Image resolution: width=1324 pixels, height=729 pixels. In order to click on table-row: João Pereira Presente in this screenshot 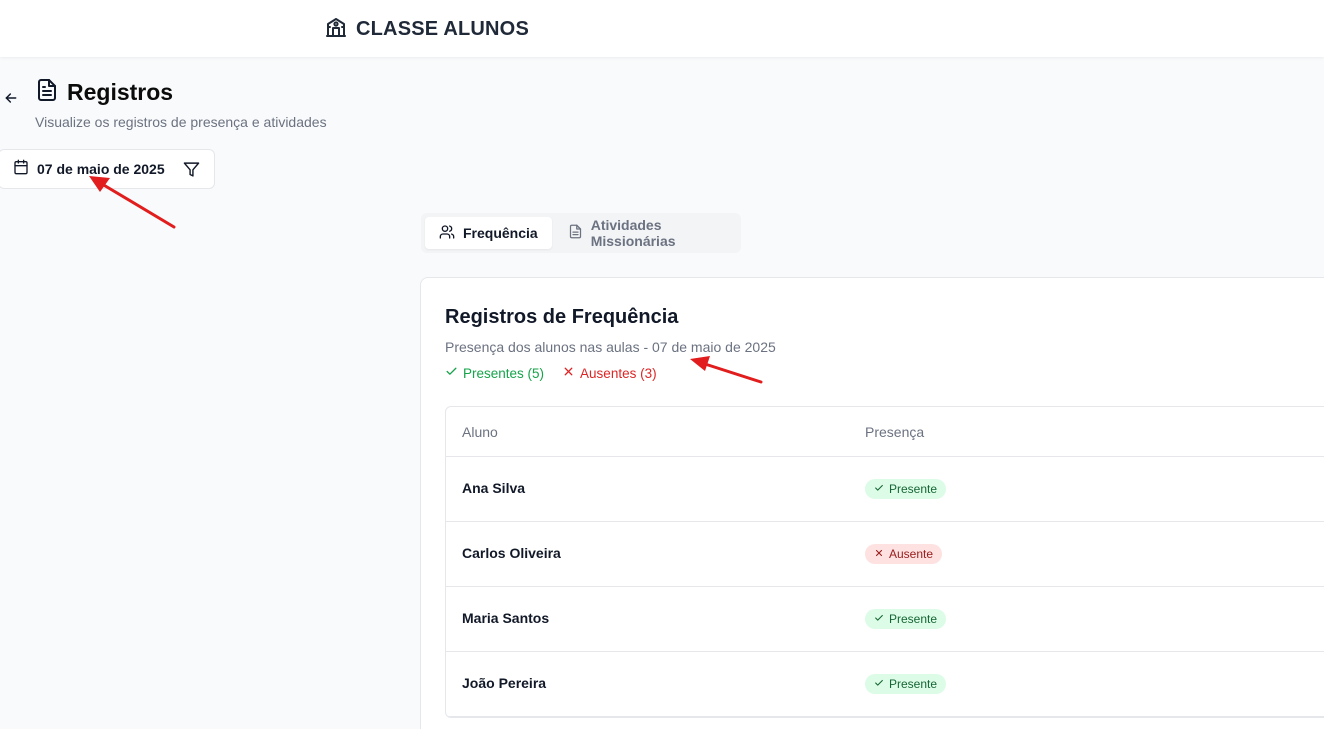, I will do `click(885, 684)`.